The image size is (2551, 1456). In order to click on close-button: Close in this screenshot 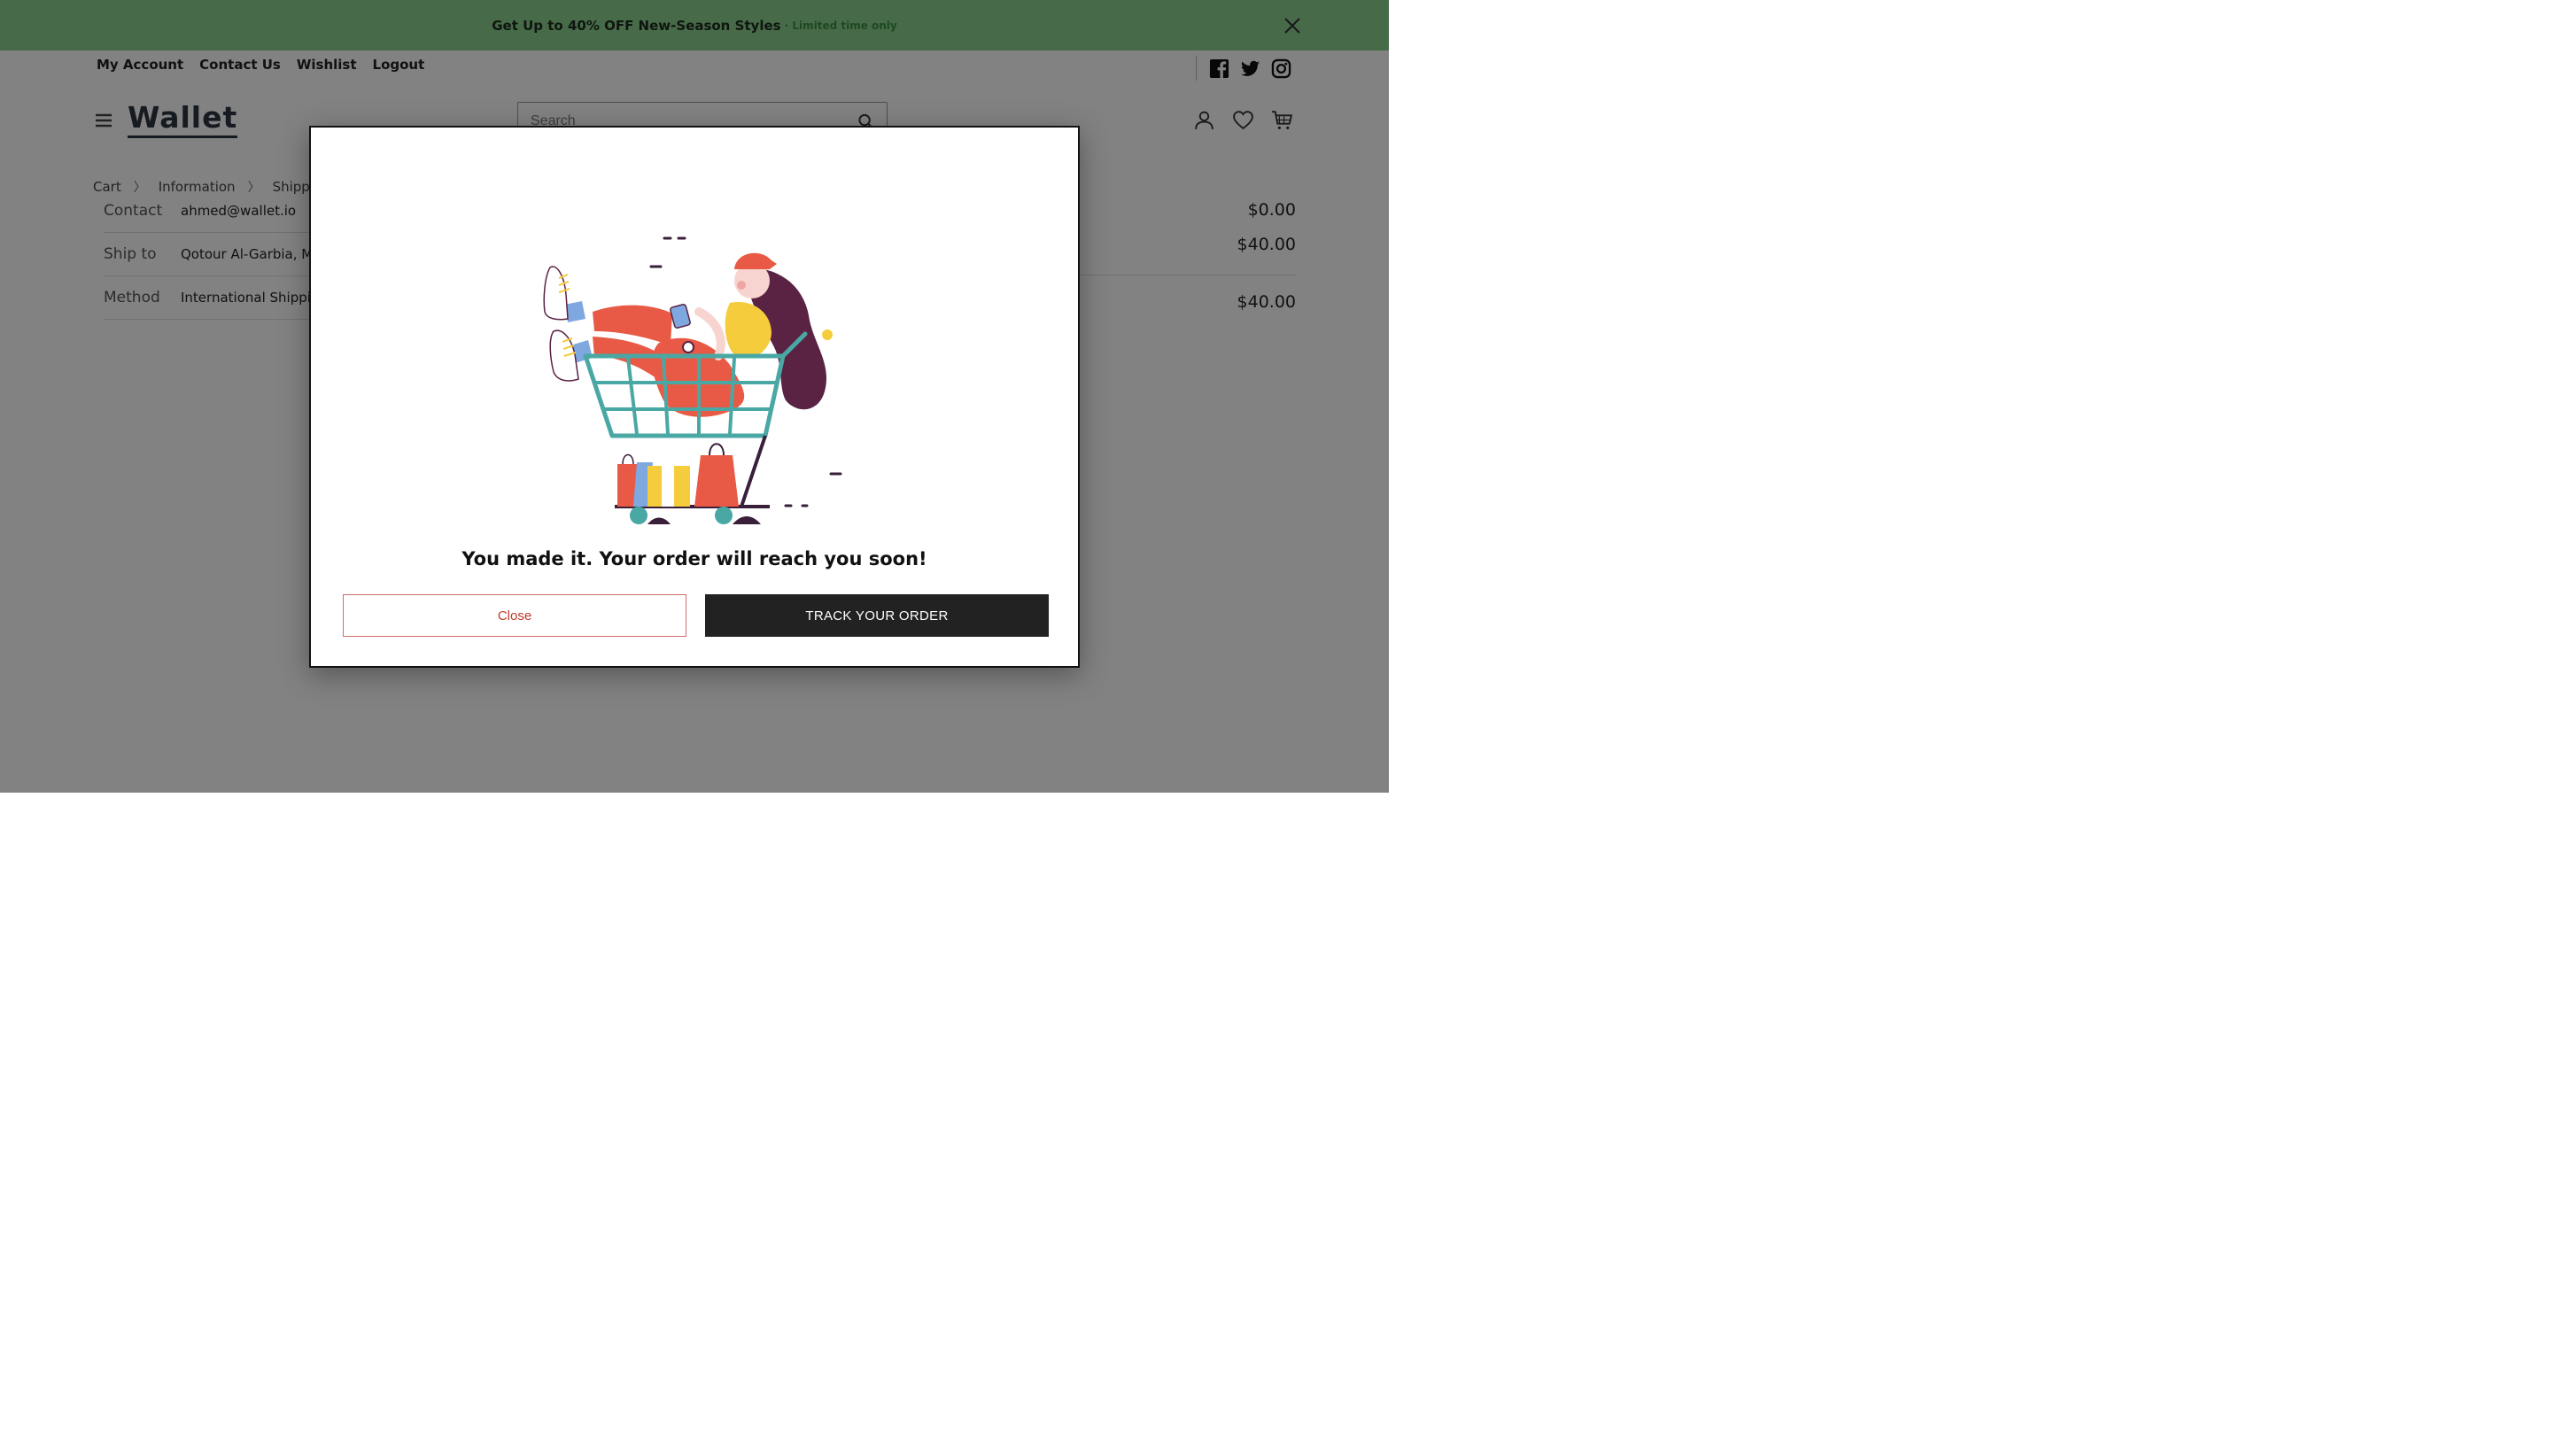, I will do `click(514, 615)`.